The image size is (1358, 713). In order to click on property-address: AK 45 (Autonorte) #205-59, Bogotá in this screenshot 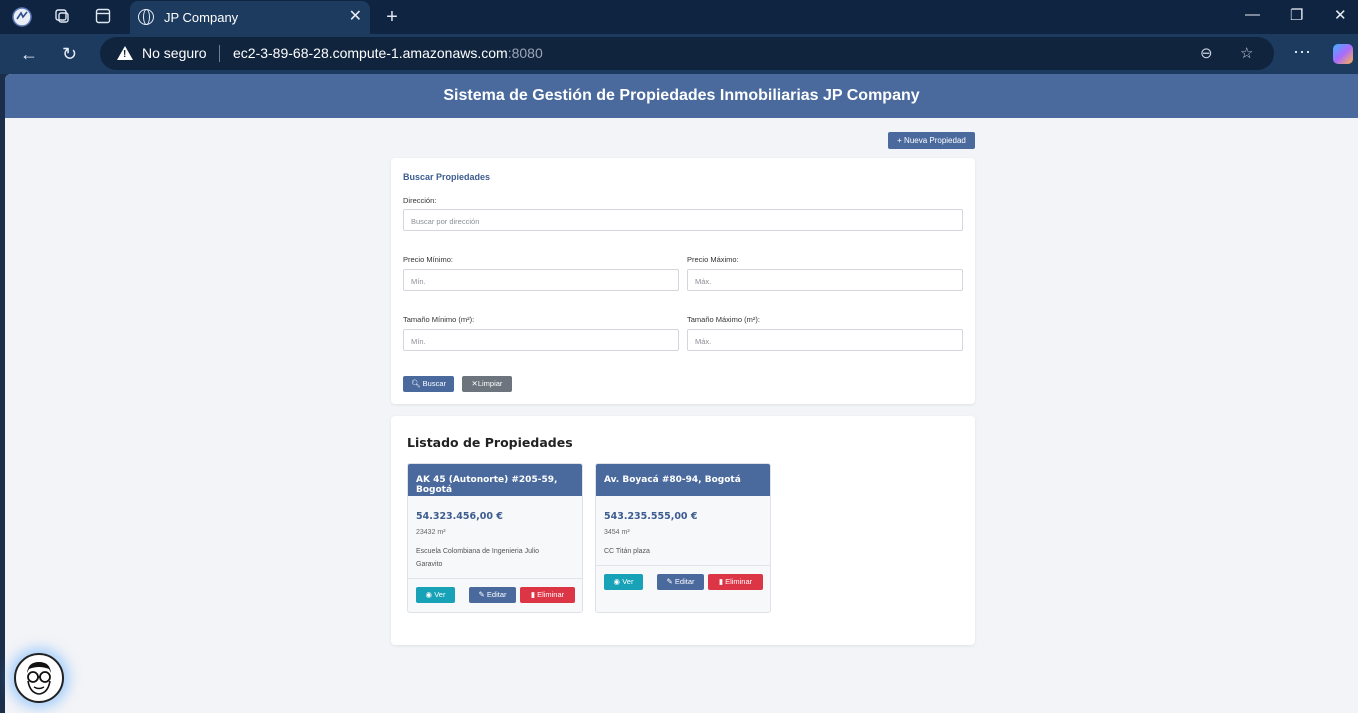, I will do `click(495, 480)`.